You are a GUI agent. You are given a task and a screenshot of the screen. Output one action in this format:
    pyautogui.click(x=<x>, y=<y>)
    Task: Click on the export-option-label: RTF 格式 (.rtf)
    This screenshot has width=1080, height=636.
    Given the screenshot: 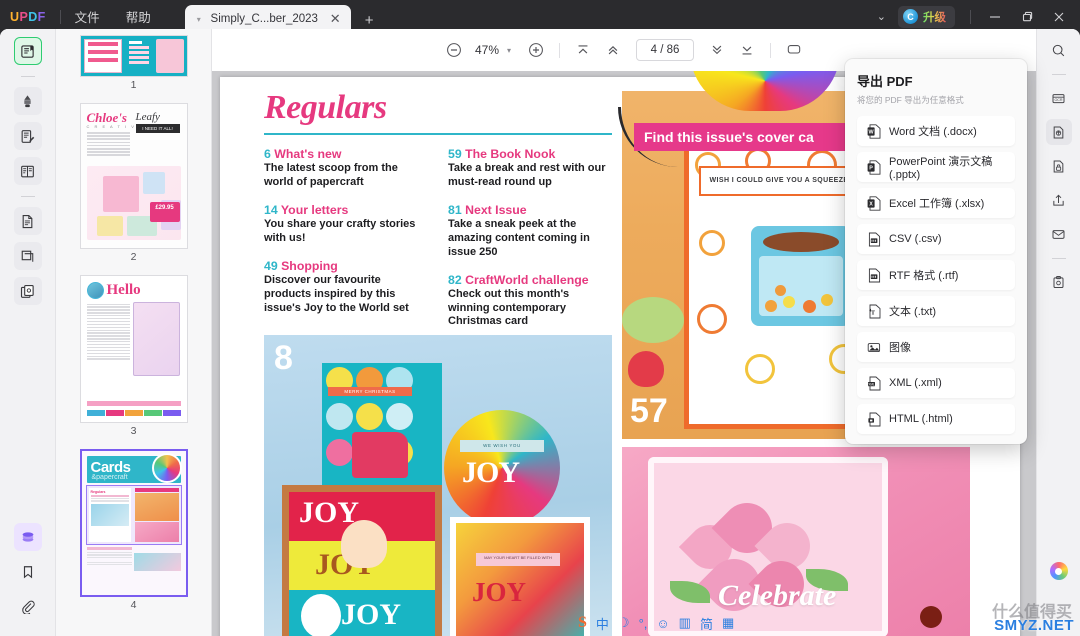 What is the action you would take?
    pyautogui.click(x=924, y=276)
    